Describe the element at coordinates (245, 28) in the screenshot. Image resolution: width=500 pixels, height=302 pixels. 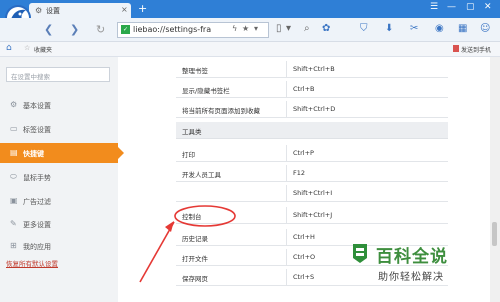
I see `star-icon: ★` at that location.